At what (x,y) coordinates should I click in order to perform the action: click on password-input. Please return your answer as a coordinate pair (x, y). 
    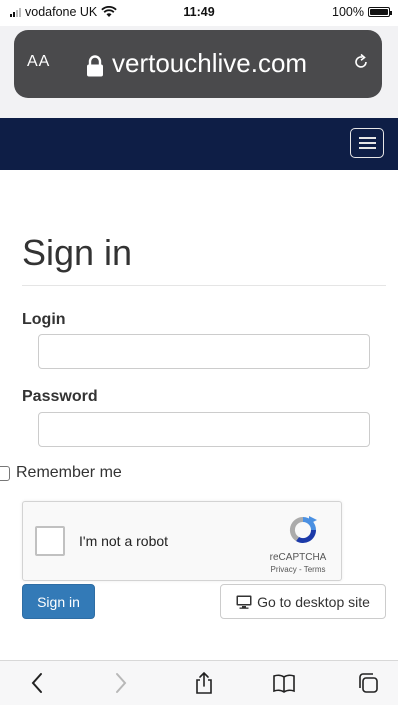
    Looking at the image, I should click on (204, 429).